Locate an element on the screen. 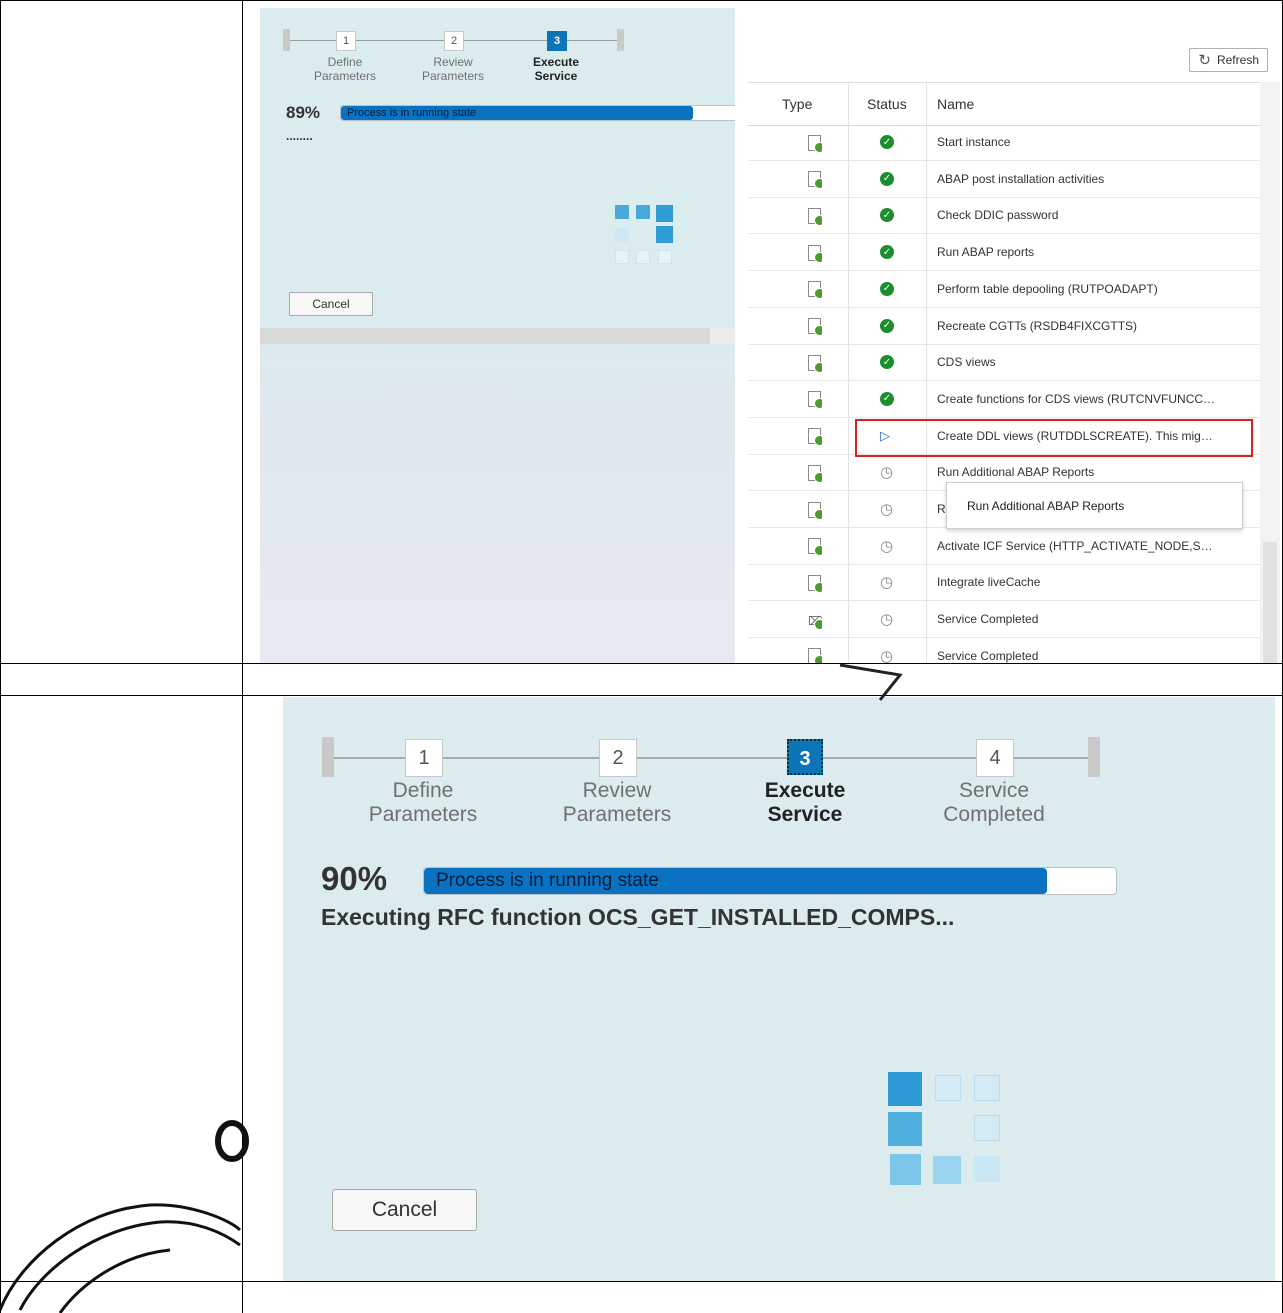  cell-name: Integrate liveCache is located at coordinates (989, 582).